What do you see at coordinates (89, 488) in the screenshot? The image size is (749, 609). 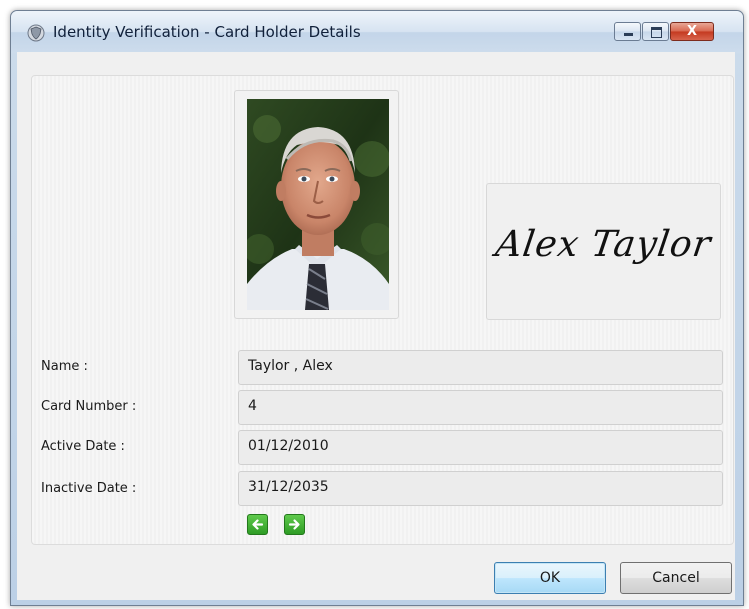 I see `inactive-date-label: Inactive Date :` at bounding box center [89, 488].